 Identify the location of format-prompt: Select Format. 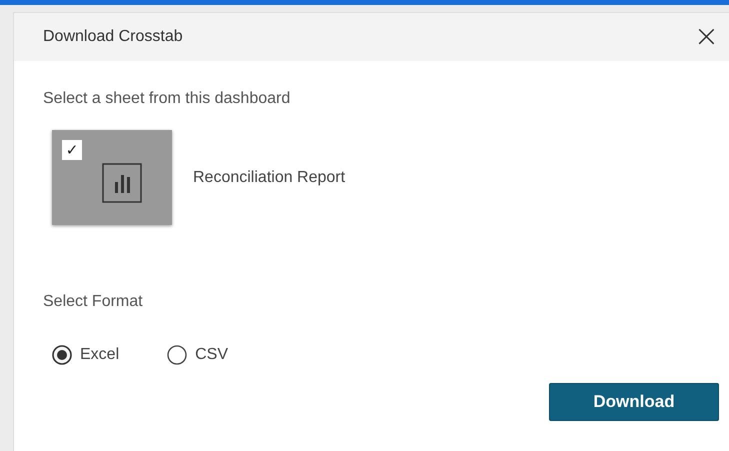
(93, 302).